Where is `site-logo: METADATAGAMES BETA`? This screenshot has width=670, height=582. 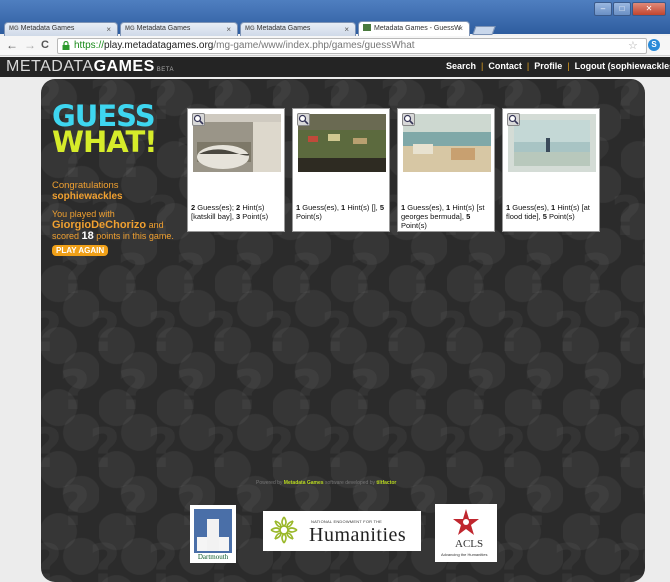 site-logo: METADATAGAMES BETA is located at coordinates (90, 67).